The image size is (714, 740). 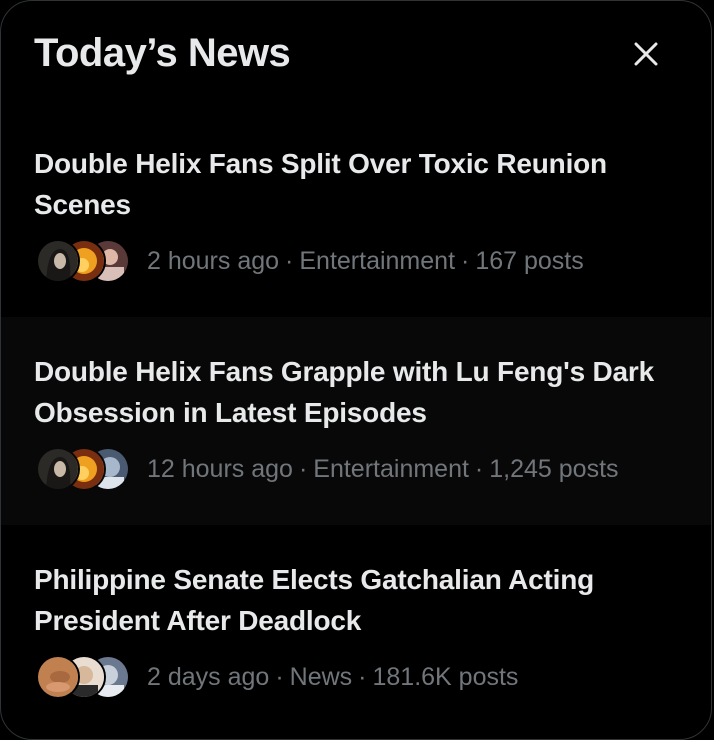 What do you see at coordinates (356, 55) in the screenshot?
I see `panel-header: Today’s News` at bounding box center [356, 55].